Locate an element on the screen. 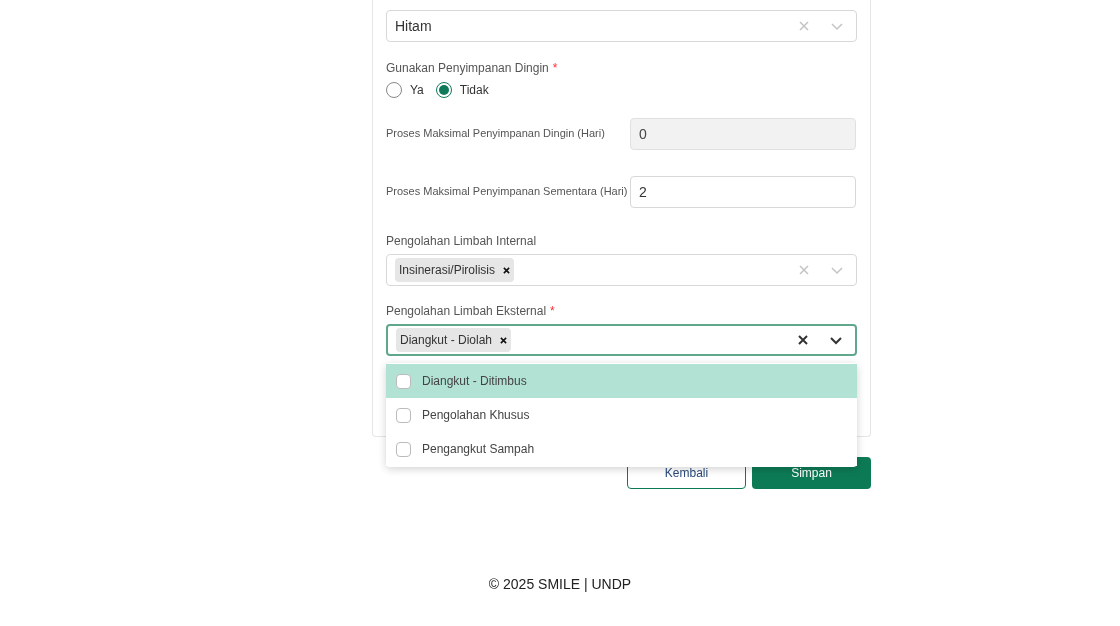 The image size is (1120, 626). multi-select-field: Diangkut - Diolah is located at coordinates (621, 340).